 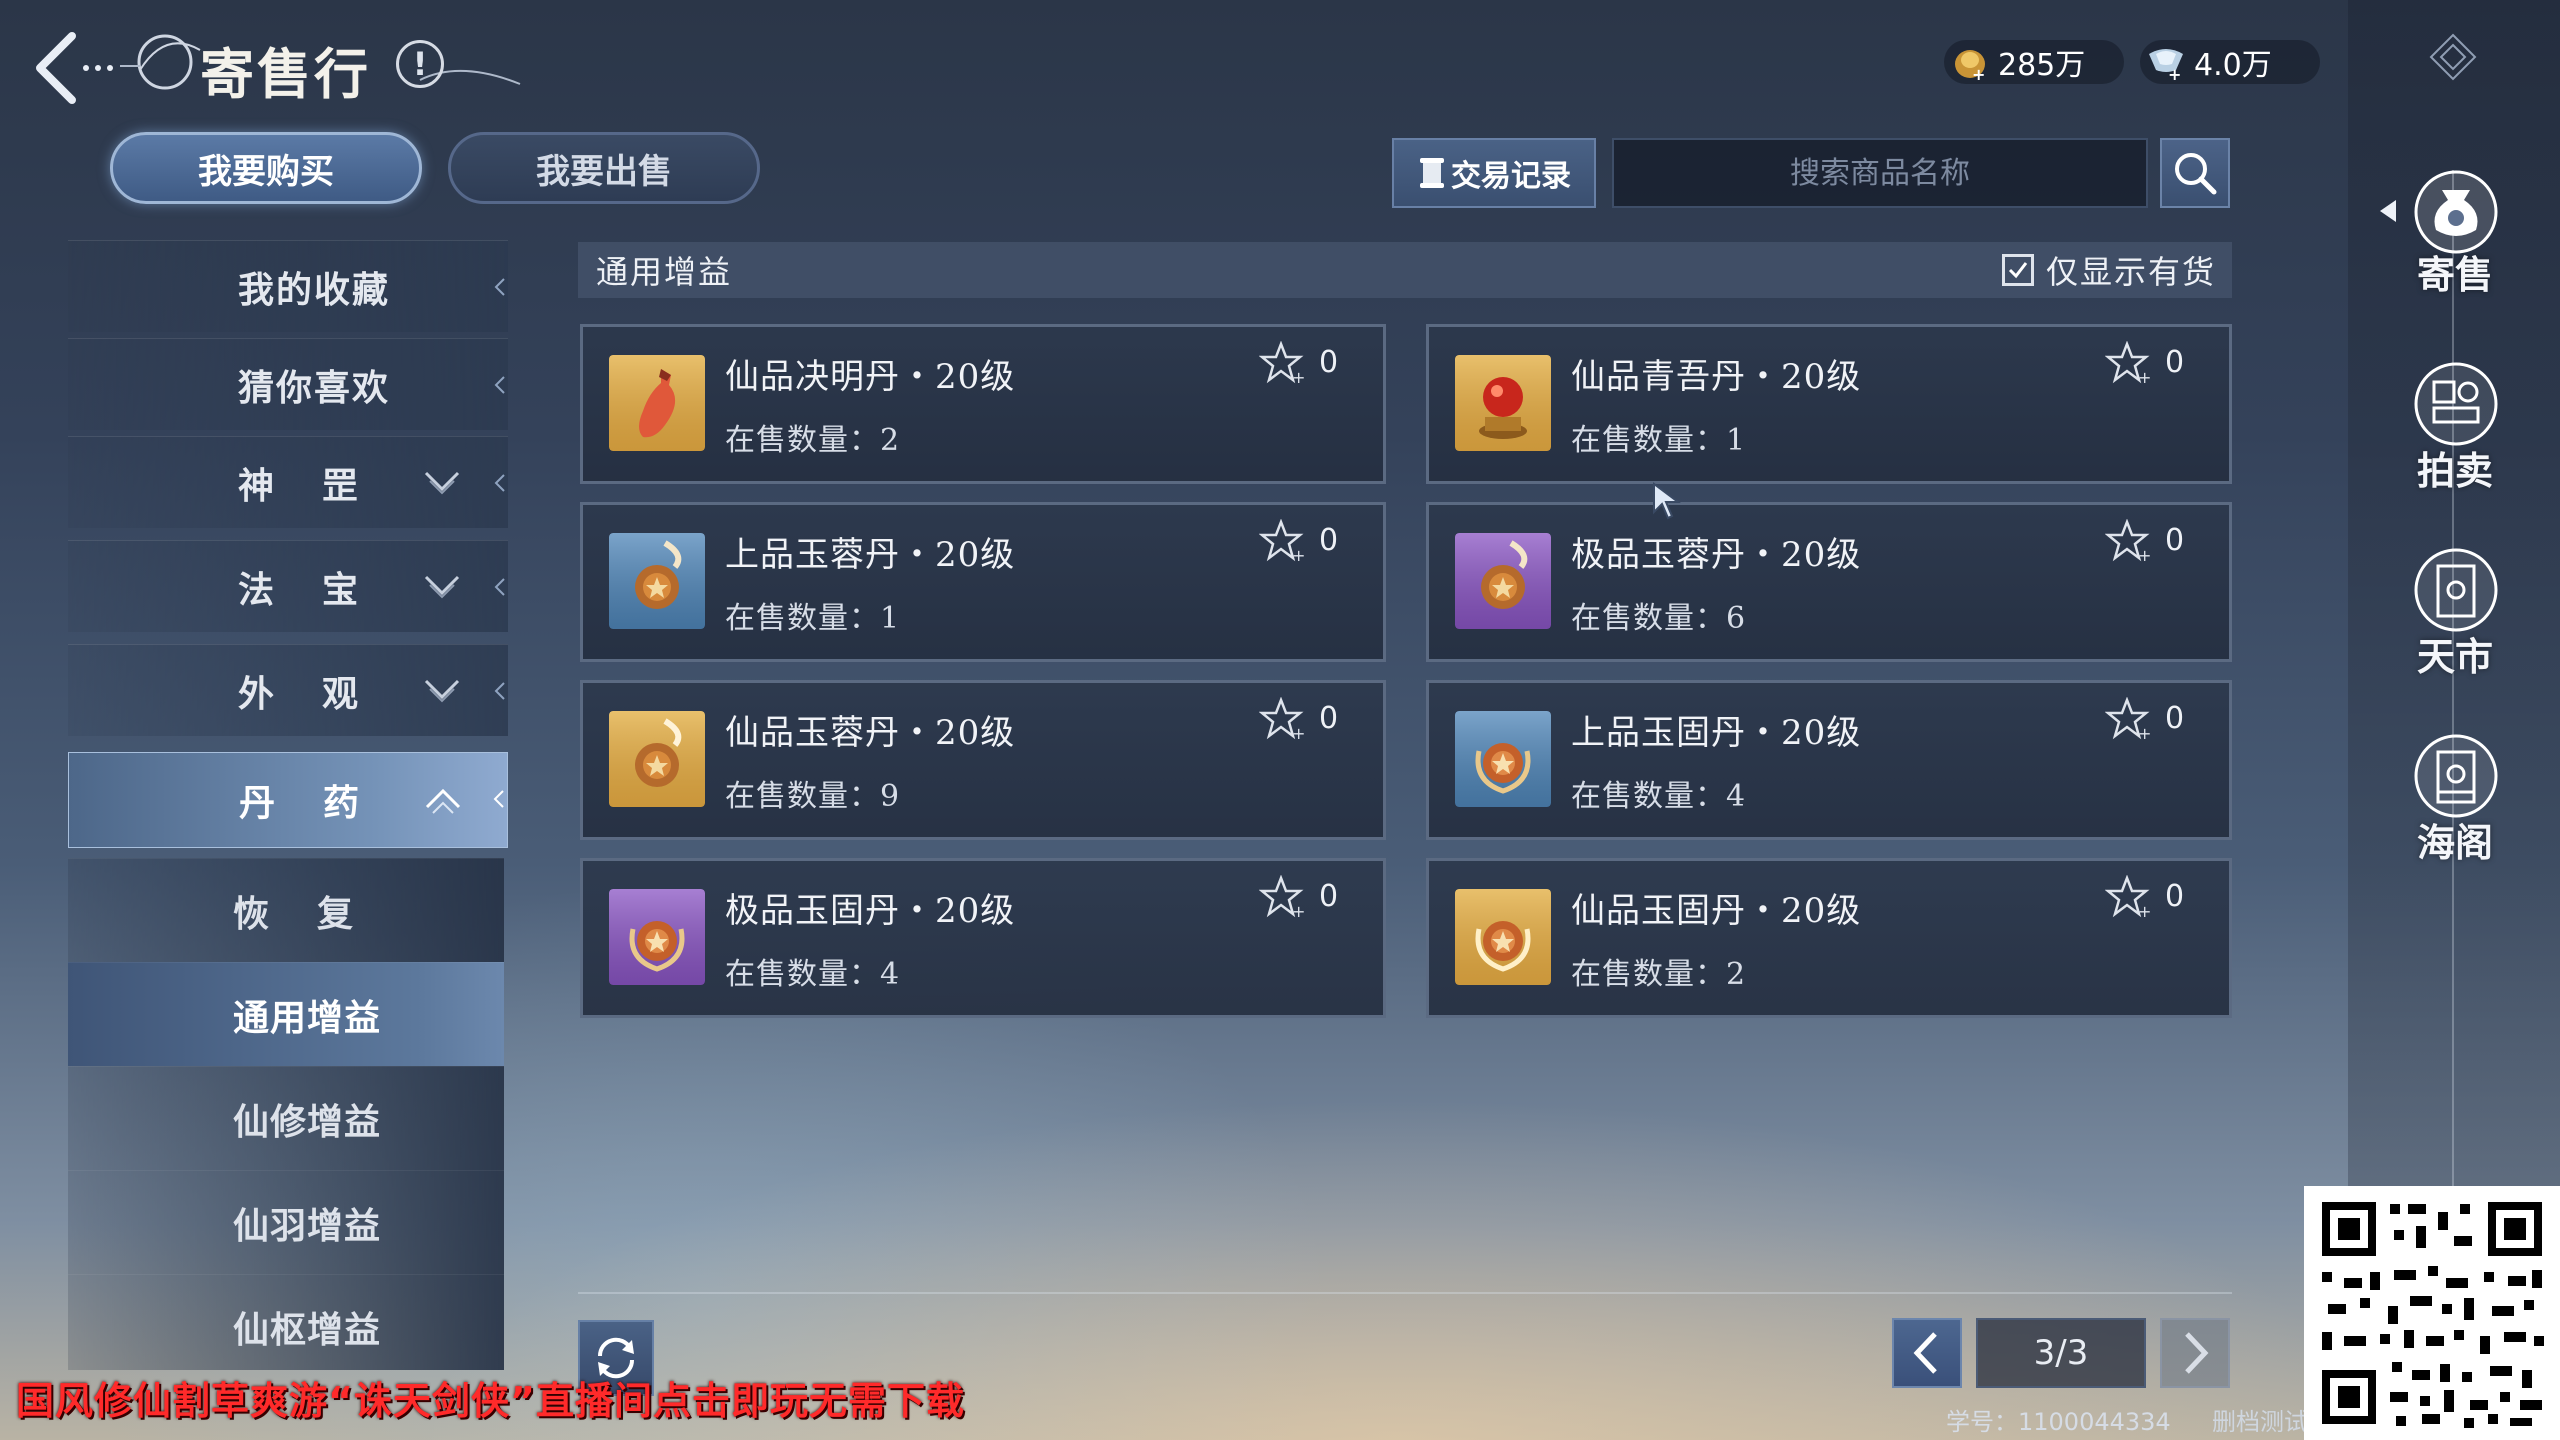 What do you see at coordinates (2455, 431) in the screenshot?
I see `rail-auction: 拍卖` at bounding box center [2455, 431].